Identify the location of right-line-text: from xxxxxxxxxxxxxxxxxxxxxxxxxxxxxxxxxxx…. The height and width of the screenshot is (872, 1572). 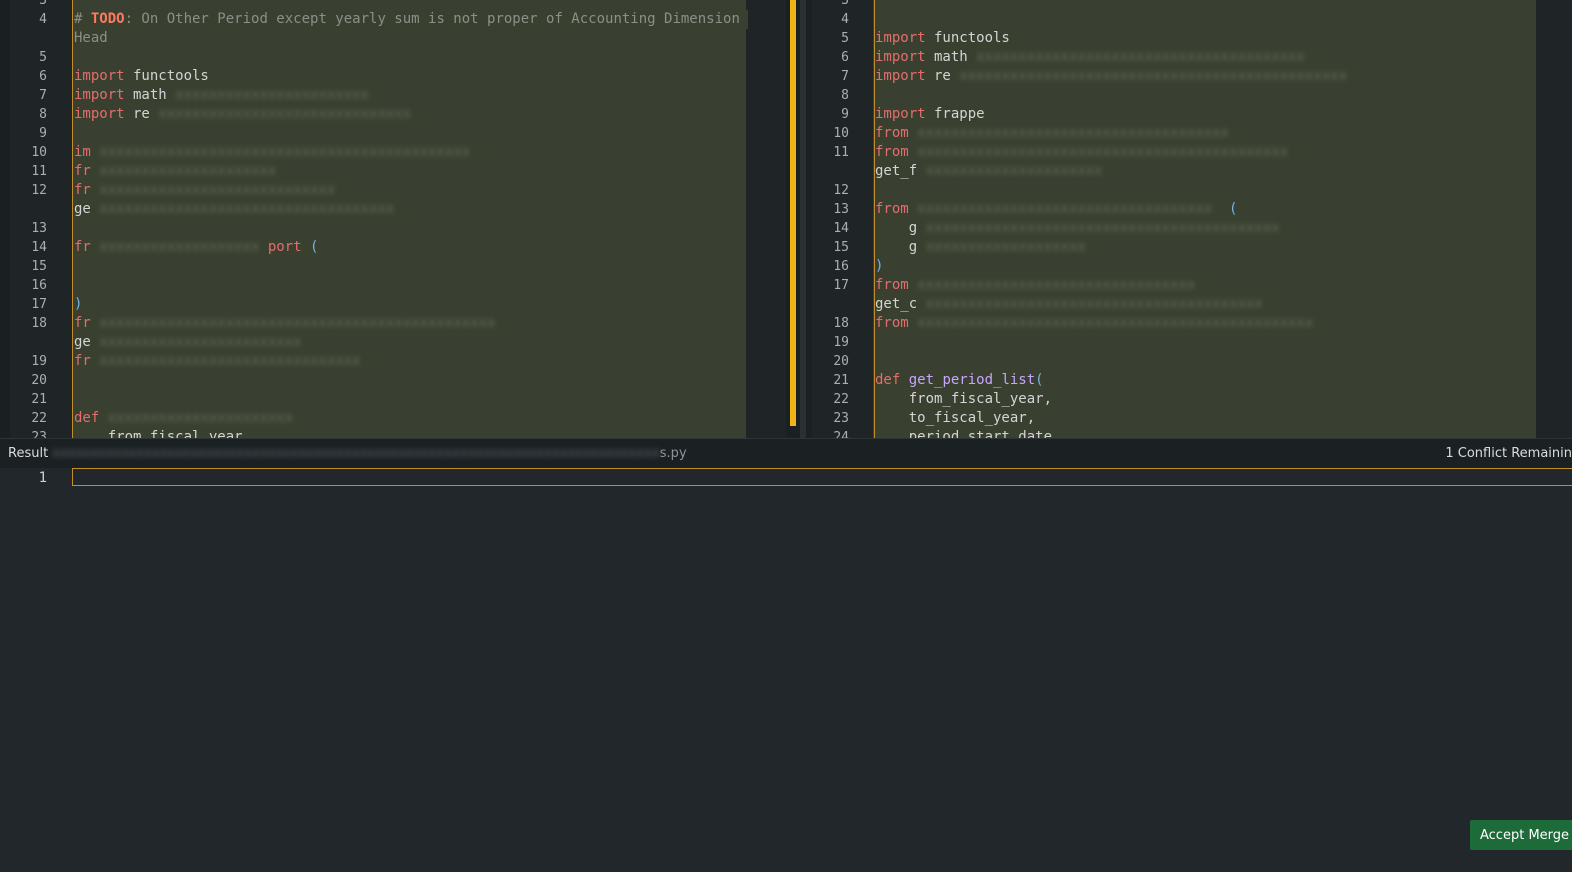
(1060, 209).